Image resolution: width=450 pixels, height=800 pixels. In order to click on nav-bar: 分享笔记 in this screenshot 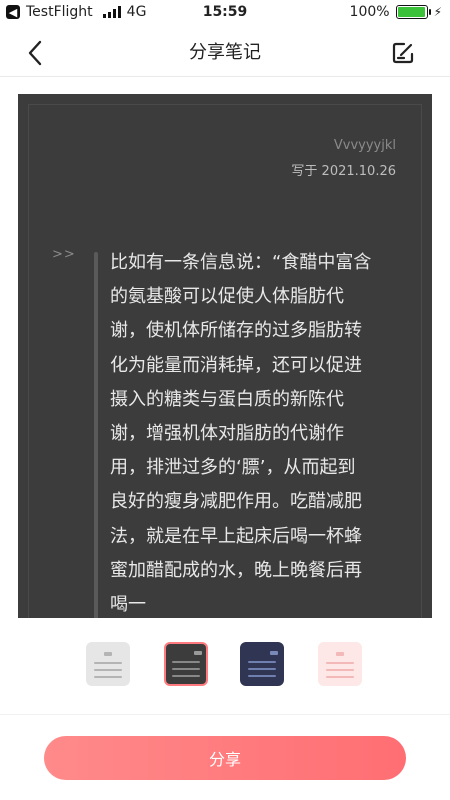, I will do `click(225, 51)`.